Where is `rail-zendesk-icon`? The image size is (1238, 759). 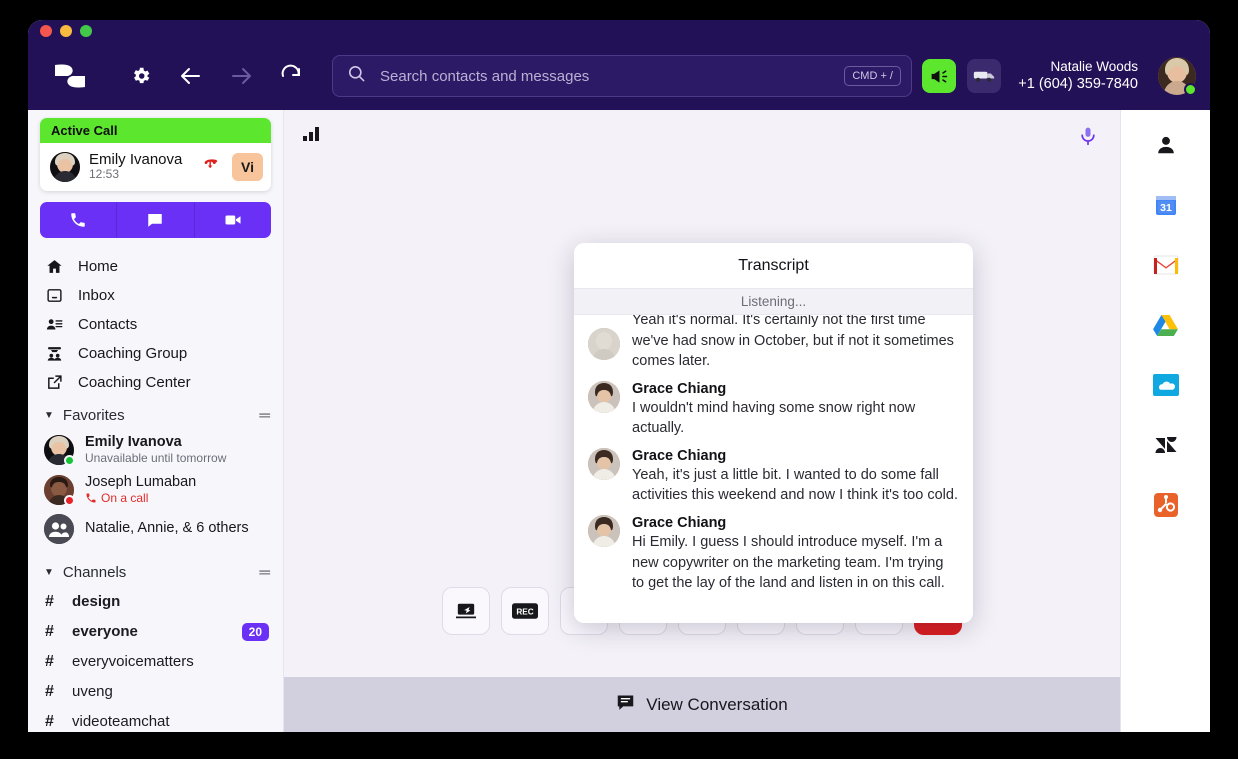
rail-zendesk-icon is located at coordinates (1166, 445).